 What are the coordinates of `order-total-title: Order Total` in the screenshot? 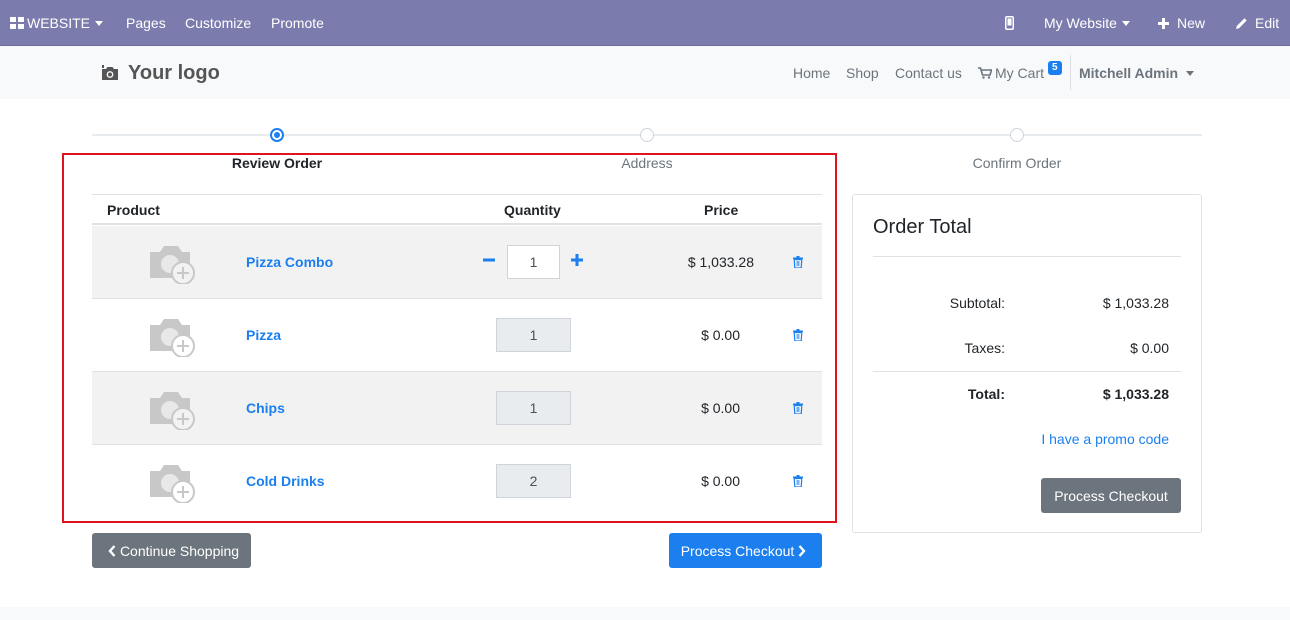 It's located at (922, 227).